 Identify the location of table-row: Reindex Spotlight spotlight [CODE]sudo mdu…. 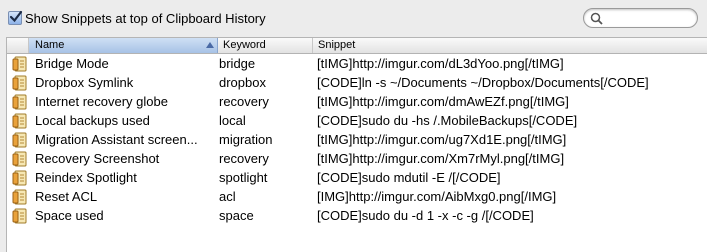
(357, 177).